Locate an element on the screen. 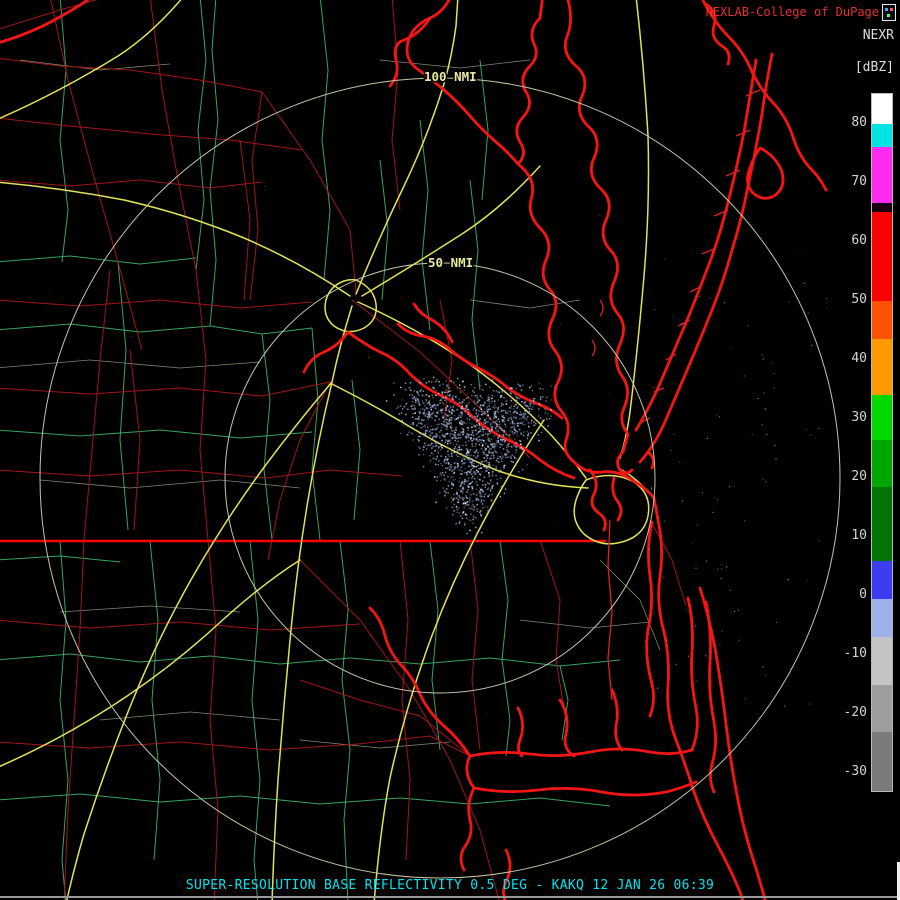 The height and width of the screenshot is (900, 900). colorbar-units: [dBZ] is located at coordinates (874, 67).